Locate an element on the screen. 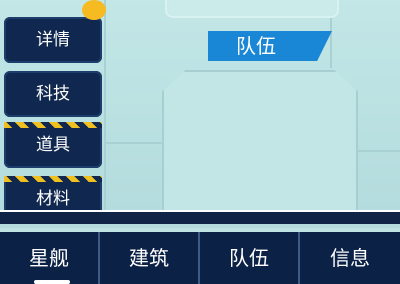  bottom-tab-info: 信息 is located at coordinates (350, 258).